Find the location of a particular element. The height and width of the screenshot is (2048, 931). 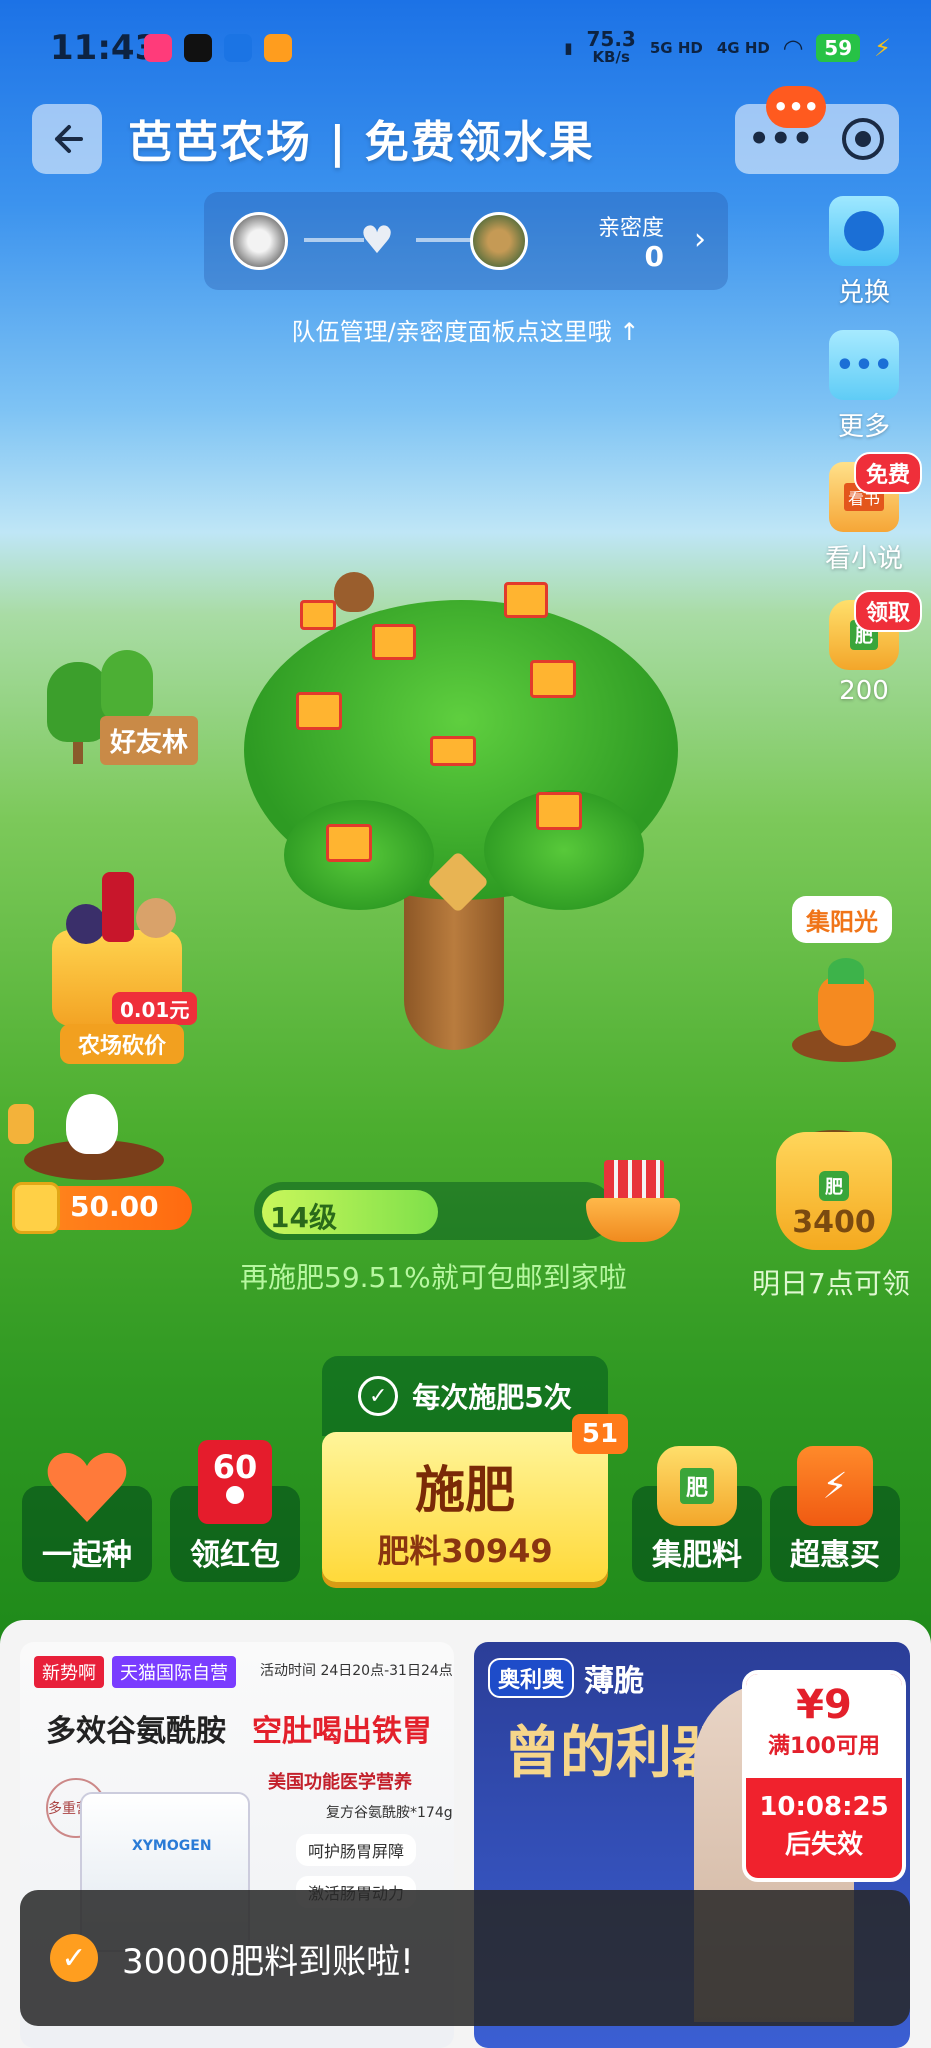

ad-product: 薄脆 is located at coordinates (614, 1681).